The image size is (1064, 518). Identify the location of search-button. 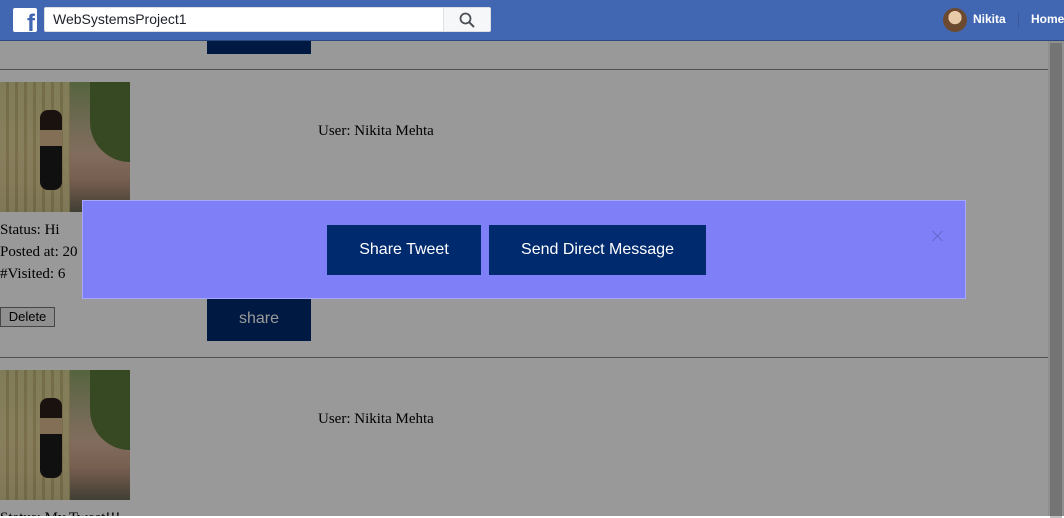
(466, 19).